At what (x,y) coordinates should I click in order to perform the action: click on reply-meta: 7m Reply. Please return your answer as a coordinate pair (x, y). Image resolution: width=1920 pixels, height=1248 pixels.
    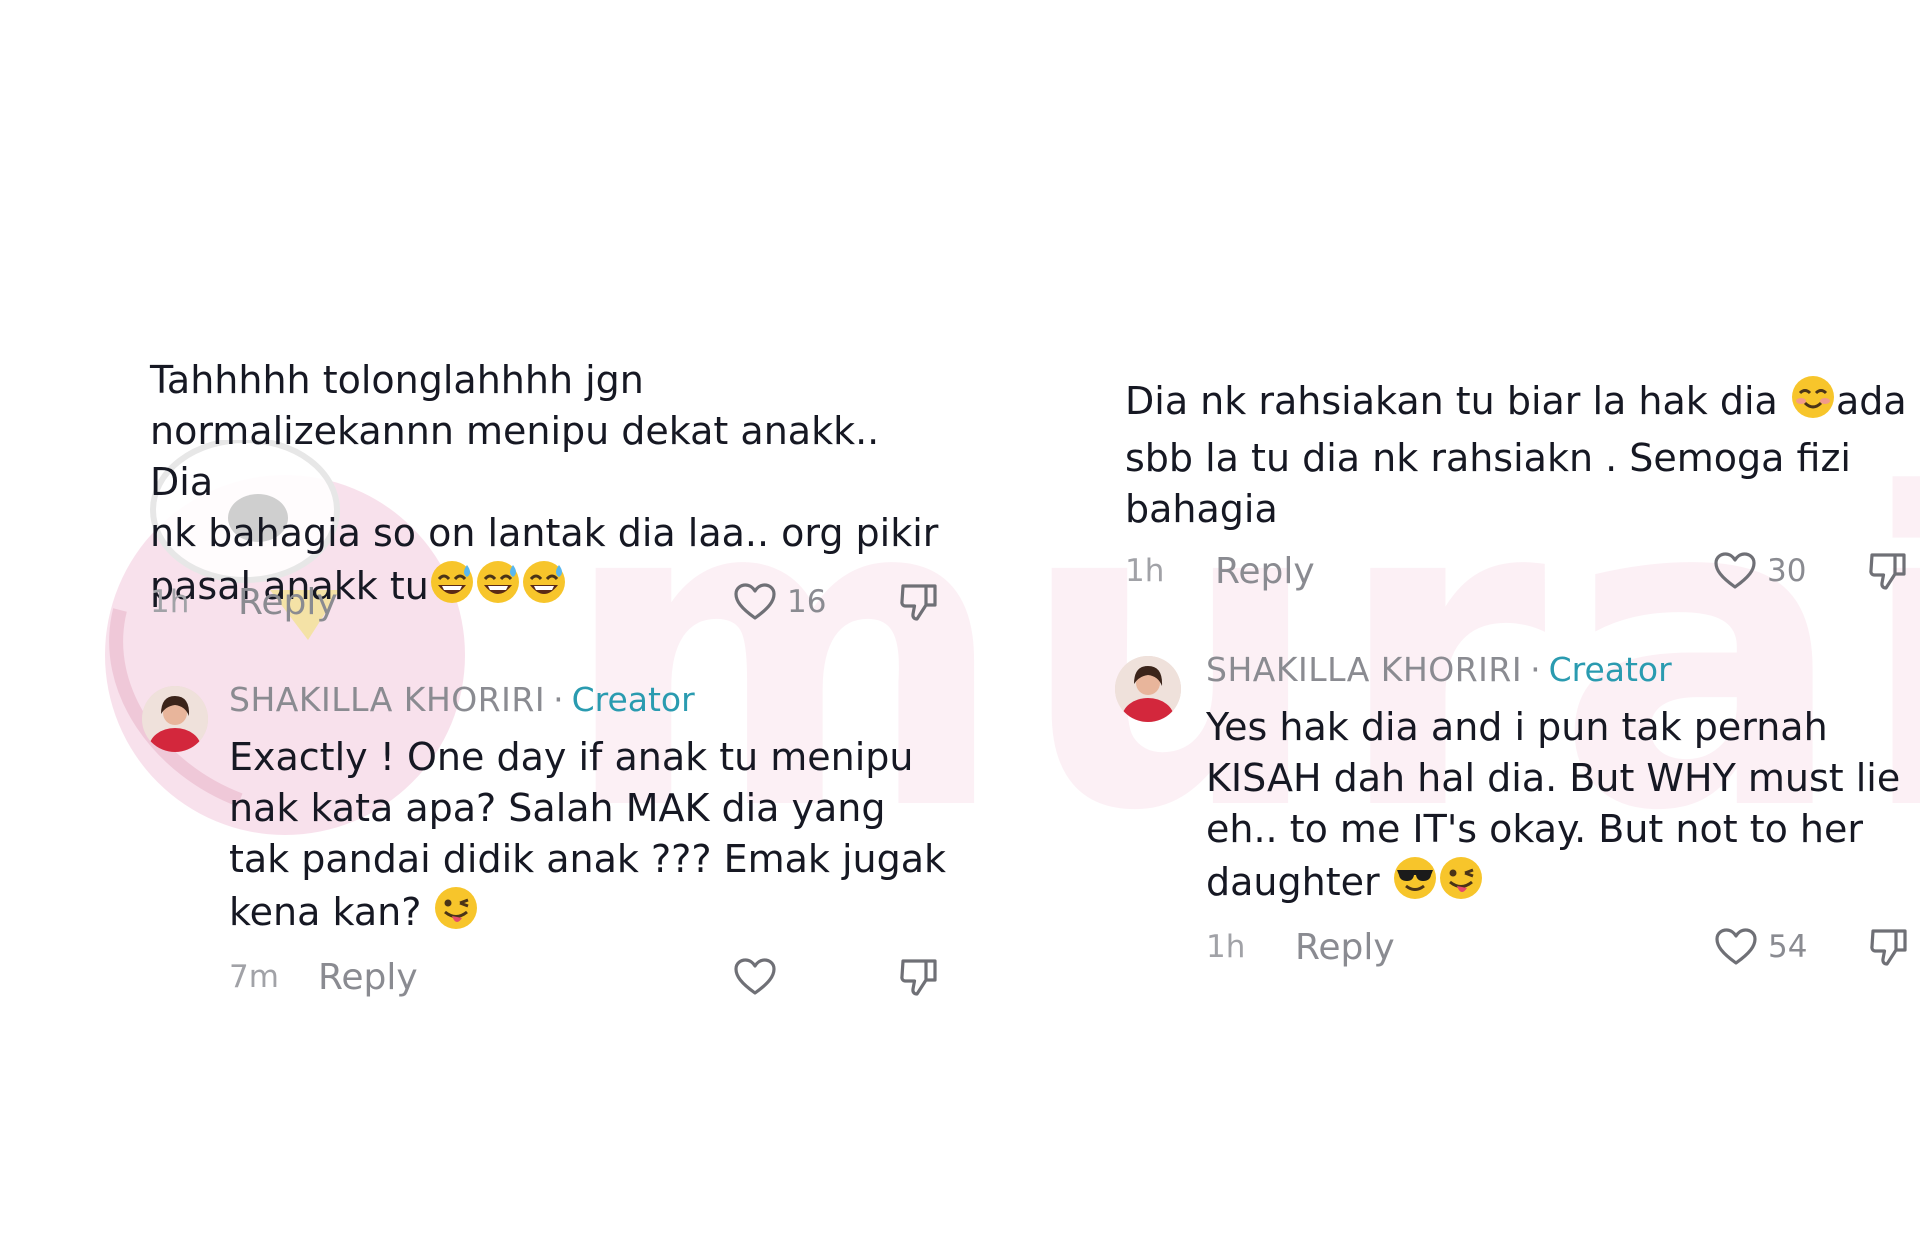
    Looking at the image, I should click on (594, 977).